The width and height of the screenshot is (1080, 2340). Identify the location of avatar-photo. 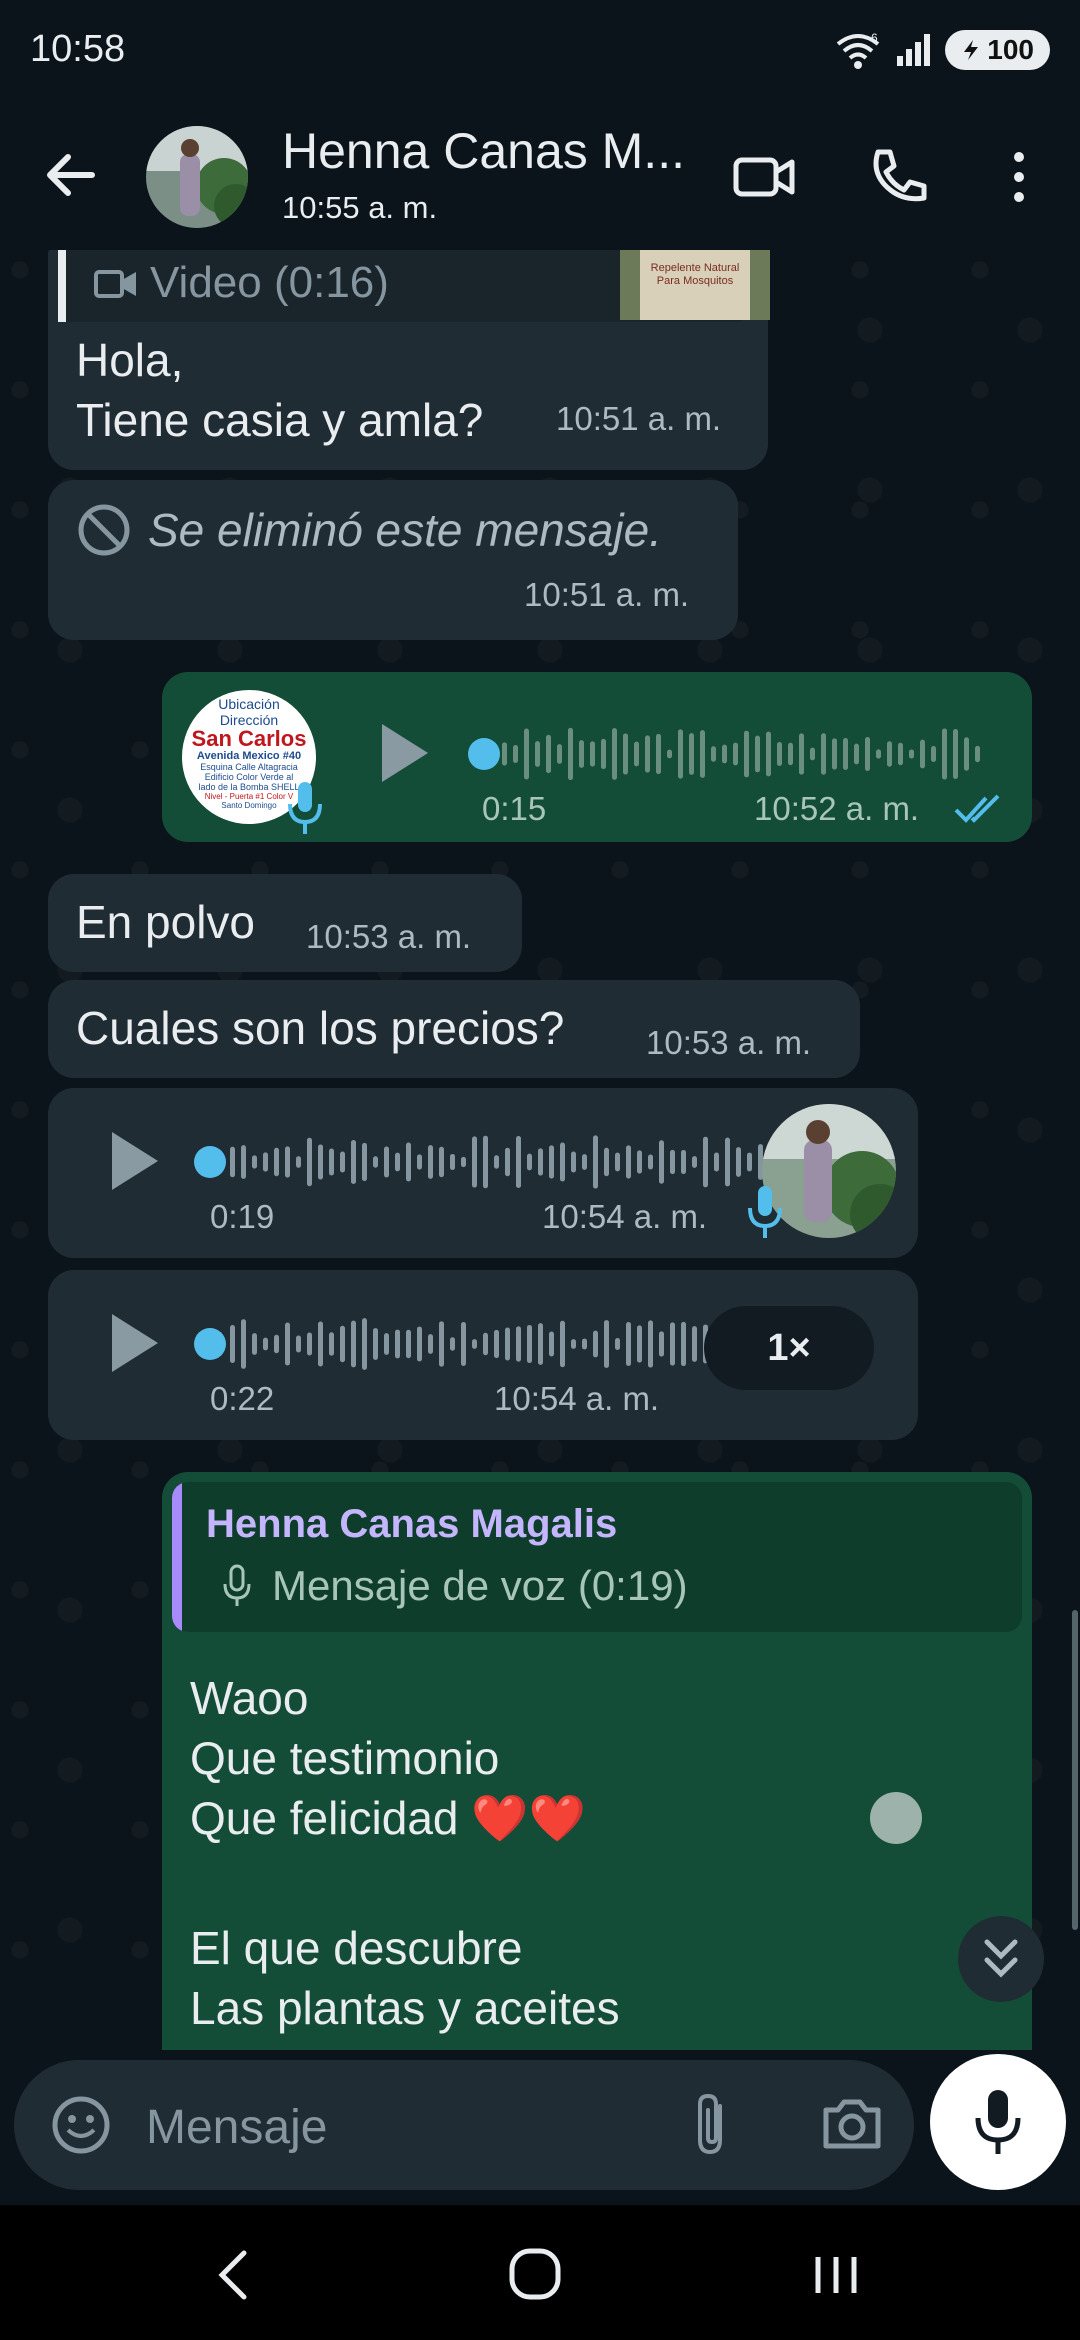
(197, 177).